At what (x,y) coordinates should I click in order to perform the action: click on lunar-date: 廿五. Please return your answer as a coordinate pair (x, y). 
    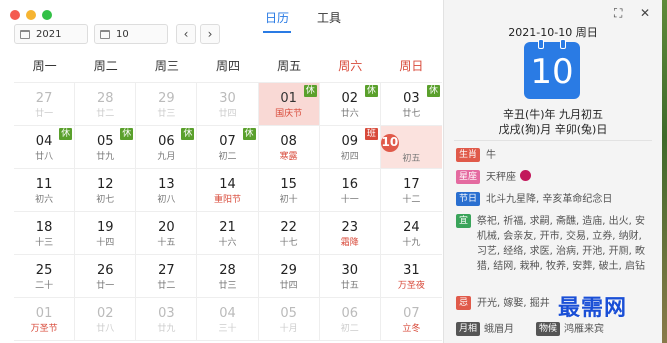
    Looking at the image, I should click on (349, 286).